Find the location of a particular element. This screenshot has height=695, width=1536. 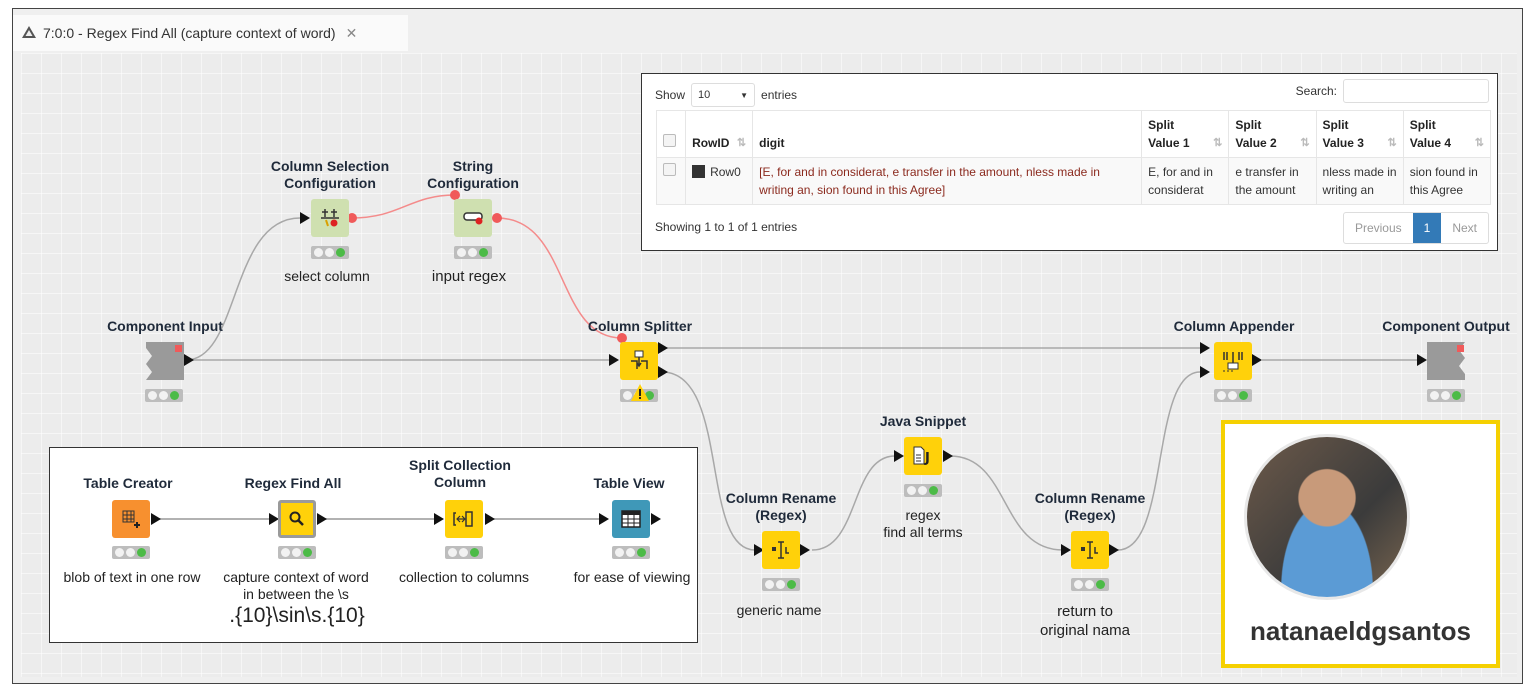

node-label-return-to-original: return to original nama is located at coordinates (1085, 621).